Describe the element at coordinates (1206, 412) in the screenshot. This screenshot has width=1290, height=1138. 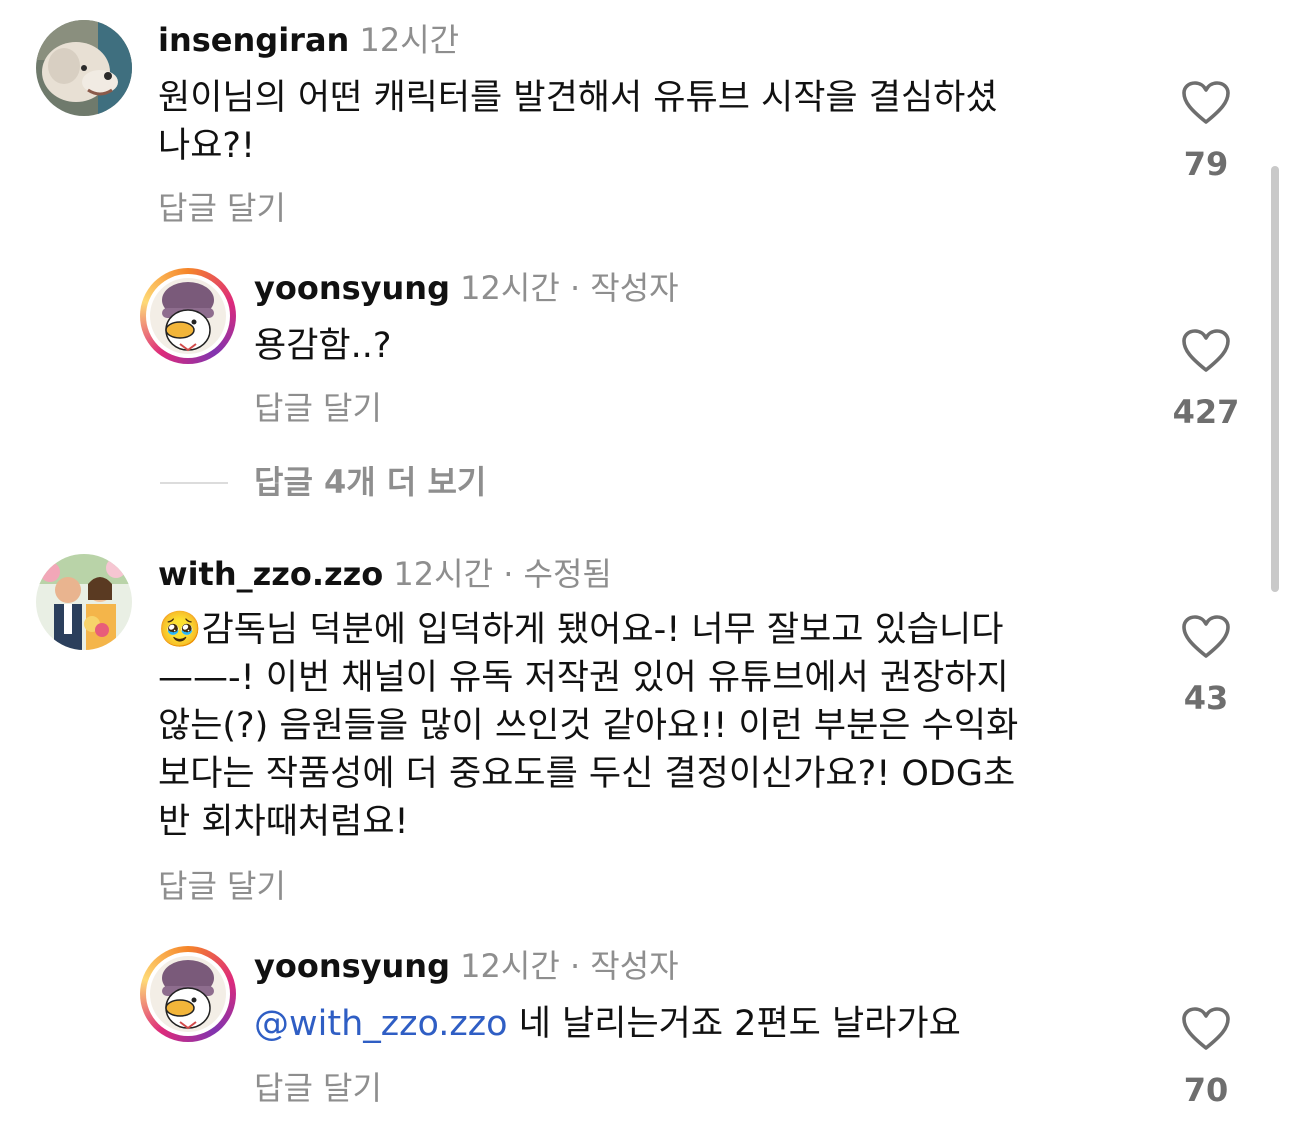
I see `like-count: 427` at that location.